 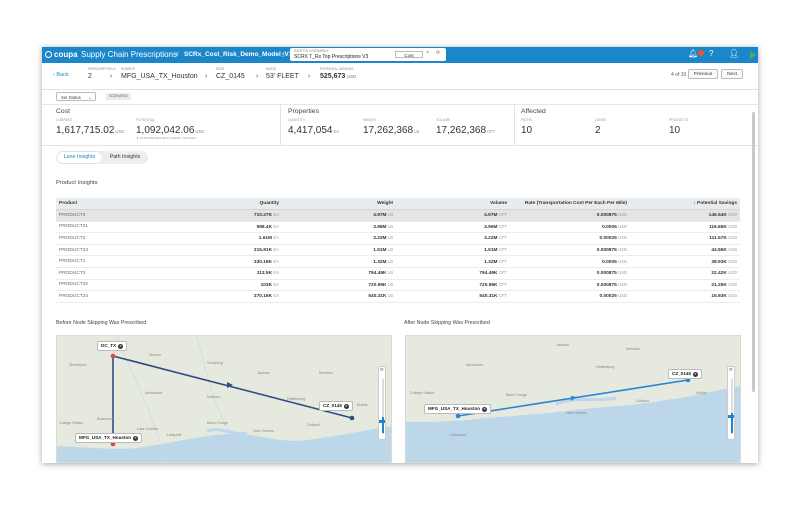 I want to click on previous-button: Previous, so click(x=703, y=74).